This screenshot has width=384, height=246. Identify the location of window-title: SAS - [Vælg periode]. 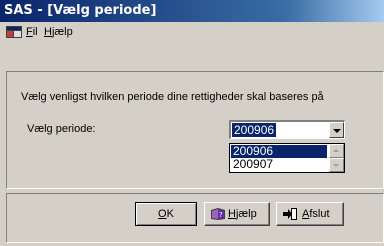
(80, 10).